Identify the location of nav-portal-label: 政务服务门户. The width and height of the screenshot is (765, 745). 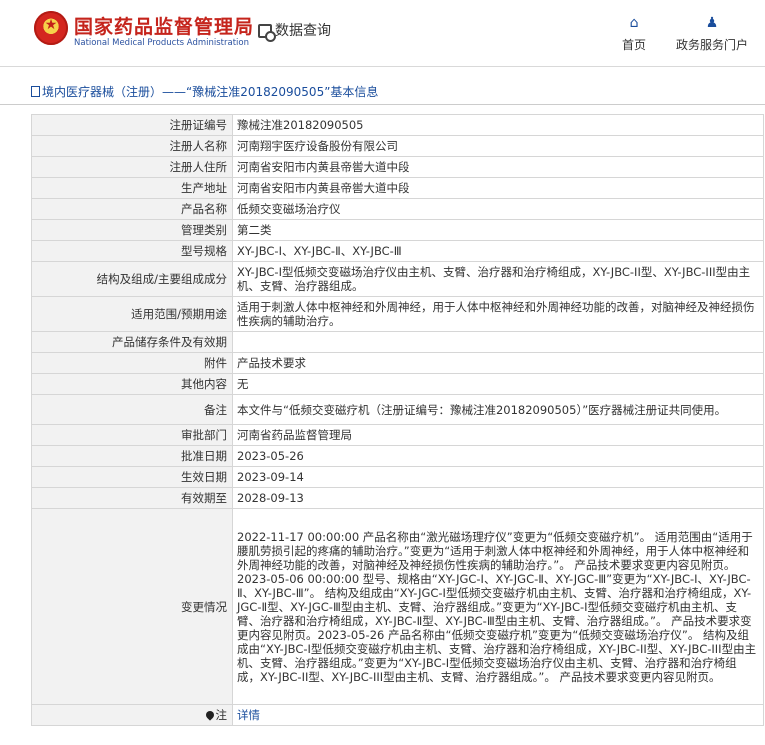
(712, 45).